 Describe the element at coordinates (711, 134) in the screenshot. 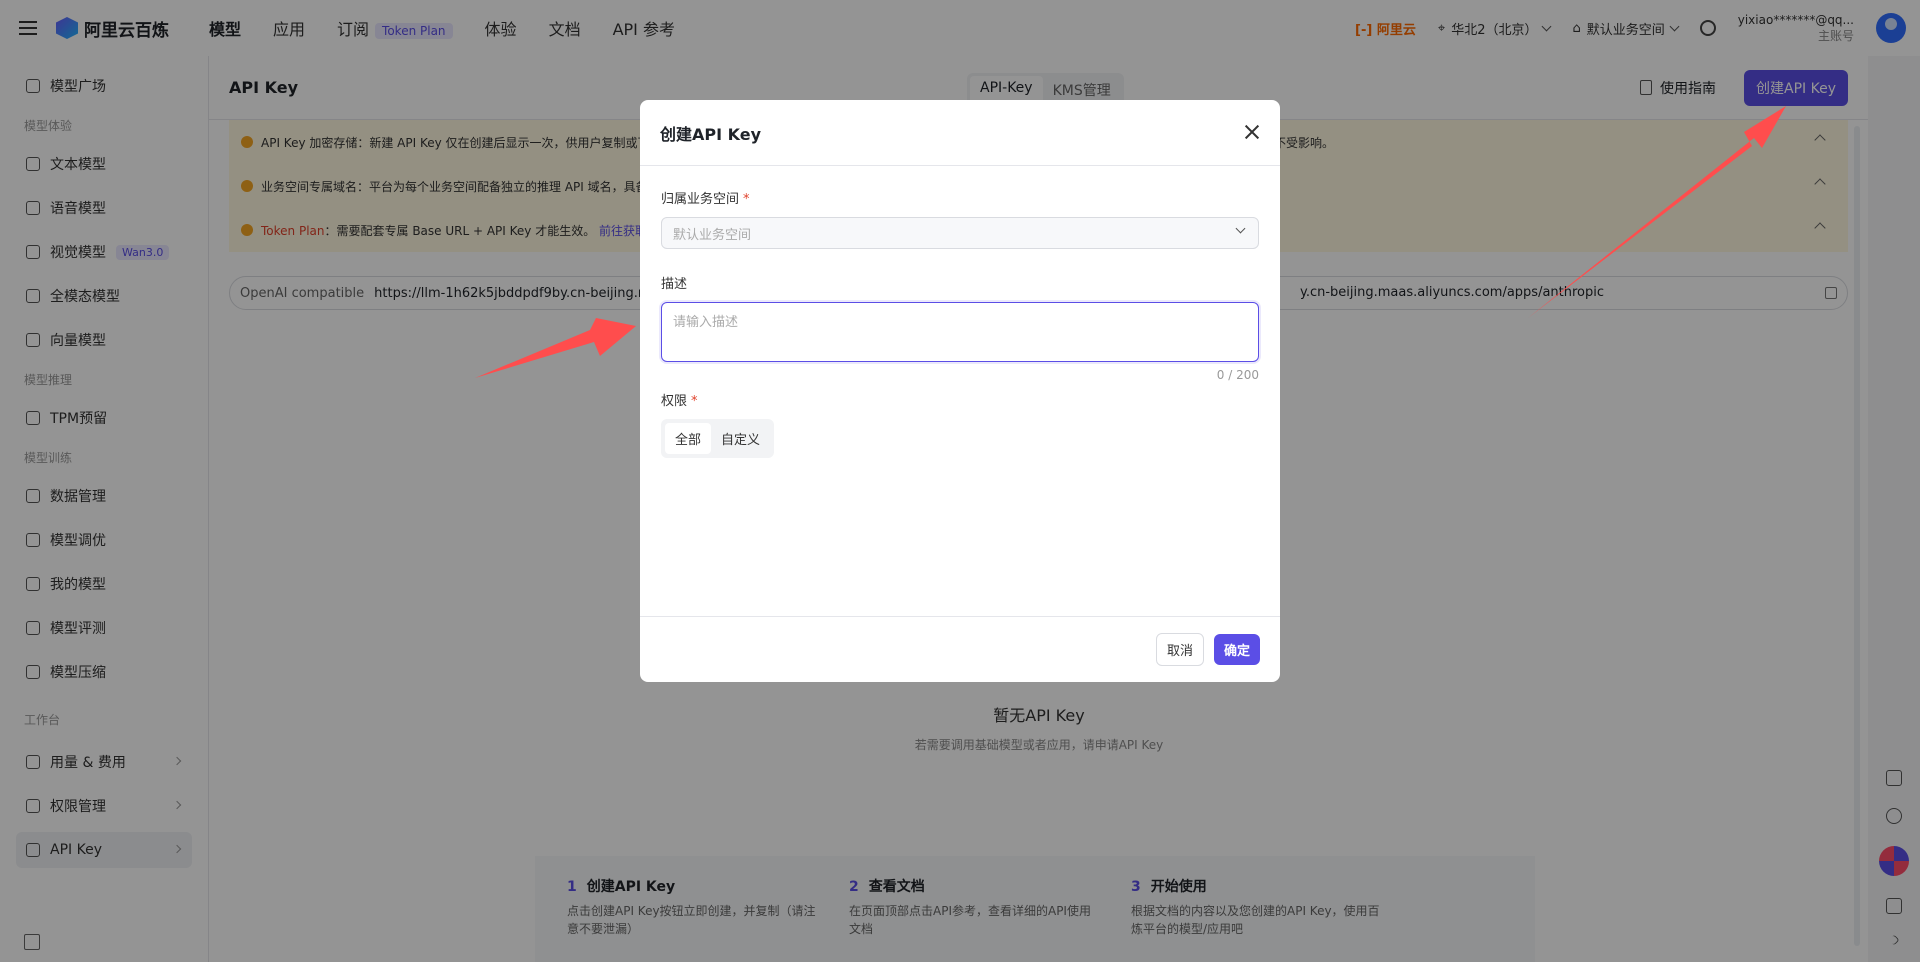

I see `dialog-title: 创建API Key` at that location.